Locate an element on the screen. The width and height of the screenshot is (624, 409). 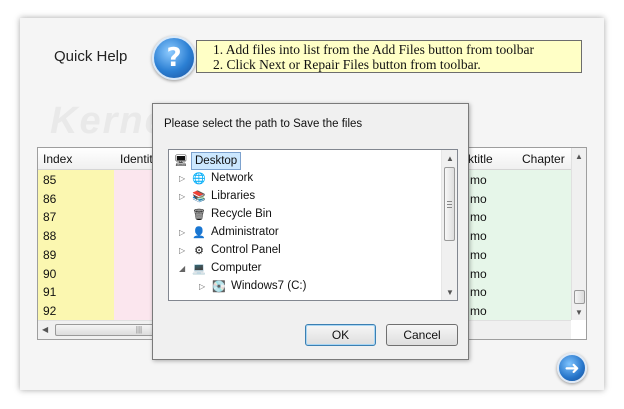
grid-cell-index: 90 is located at coordinates (49, 274).